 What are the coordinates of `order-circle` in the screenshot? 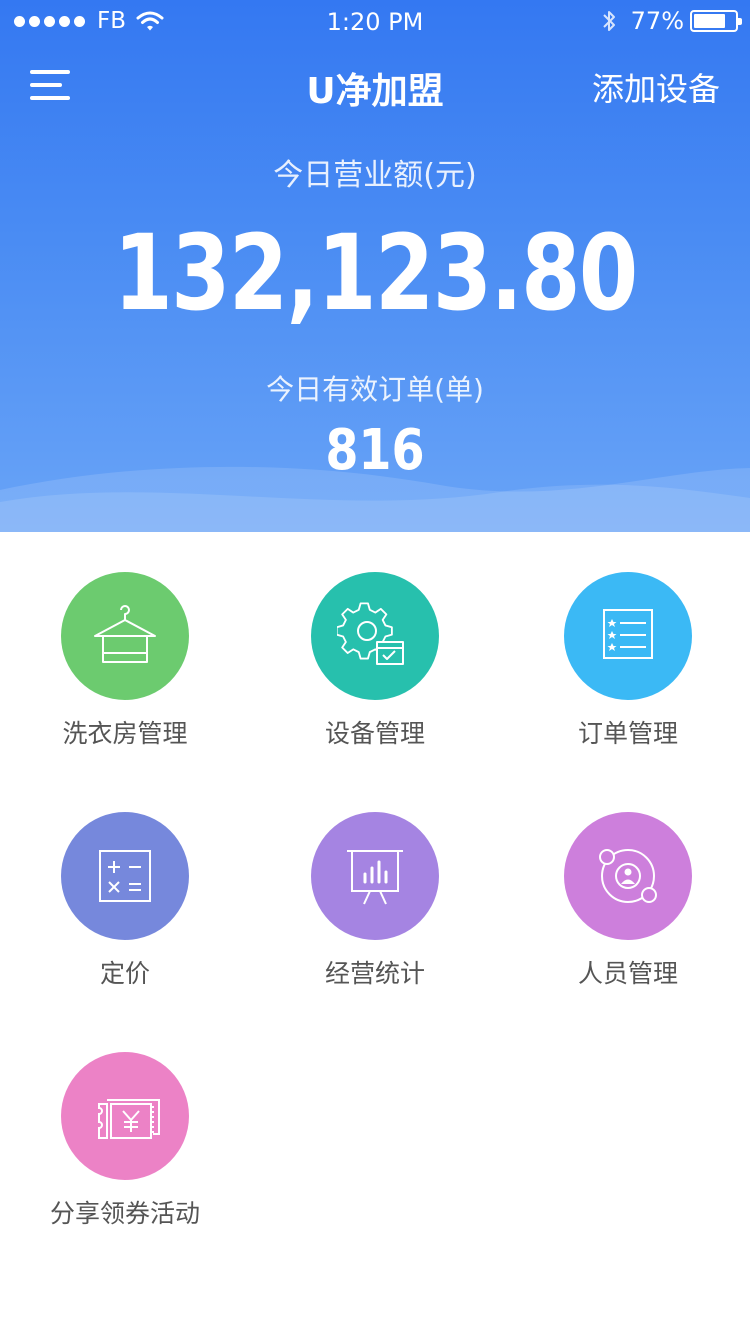 It's located at (628, 636).